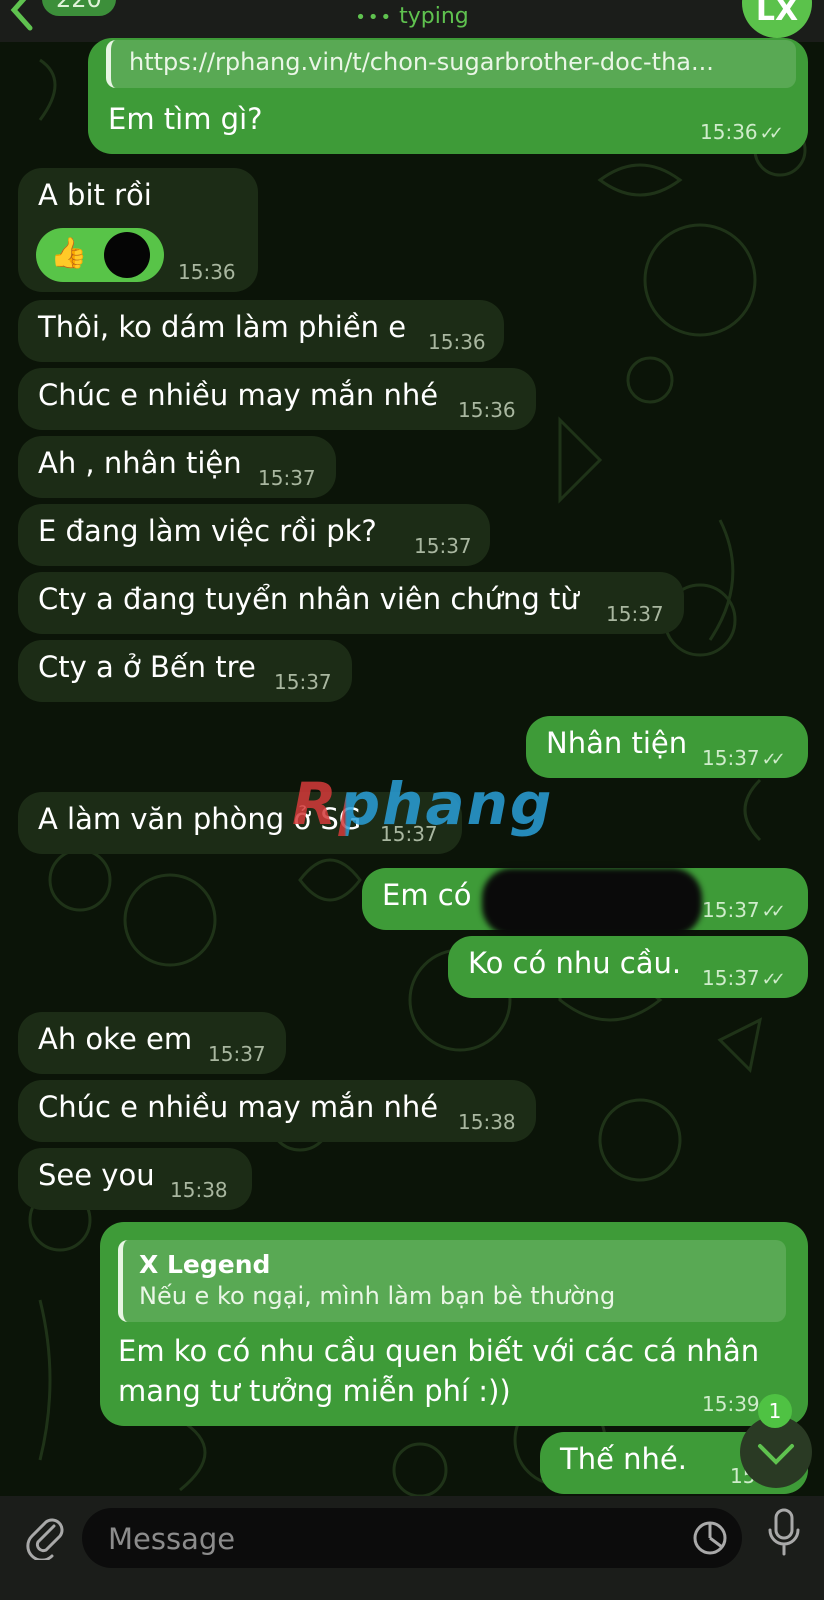 The image size is (824, 1600). Describe the element at coordinates (592, 902) in the screenshot. I see `redacted-area` at that location.